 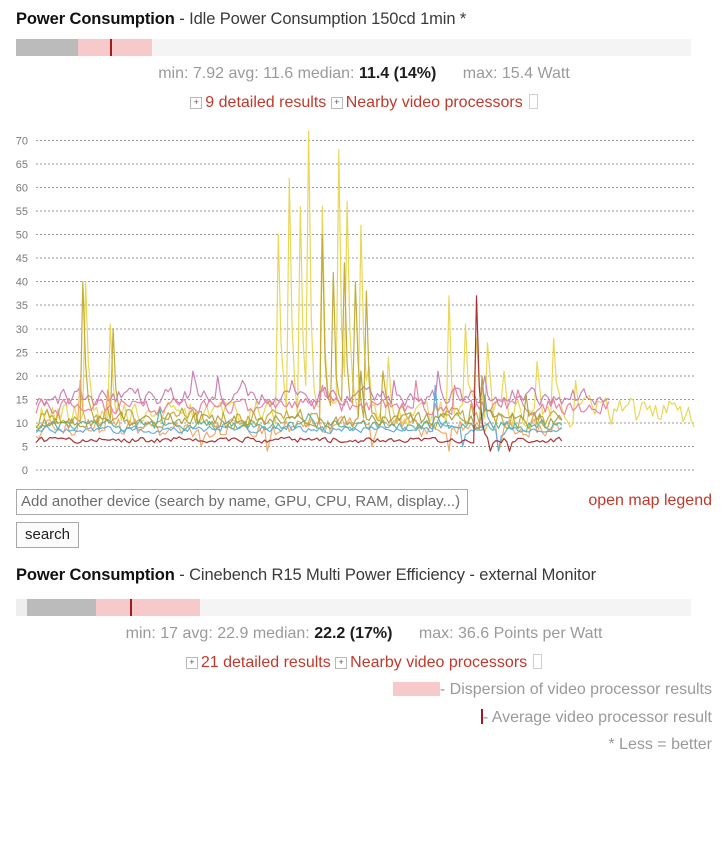 I want to click on search-button: search, so click(x=48, y=534).